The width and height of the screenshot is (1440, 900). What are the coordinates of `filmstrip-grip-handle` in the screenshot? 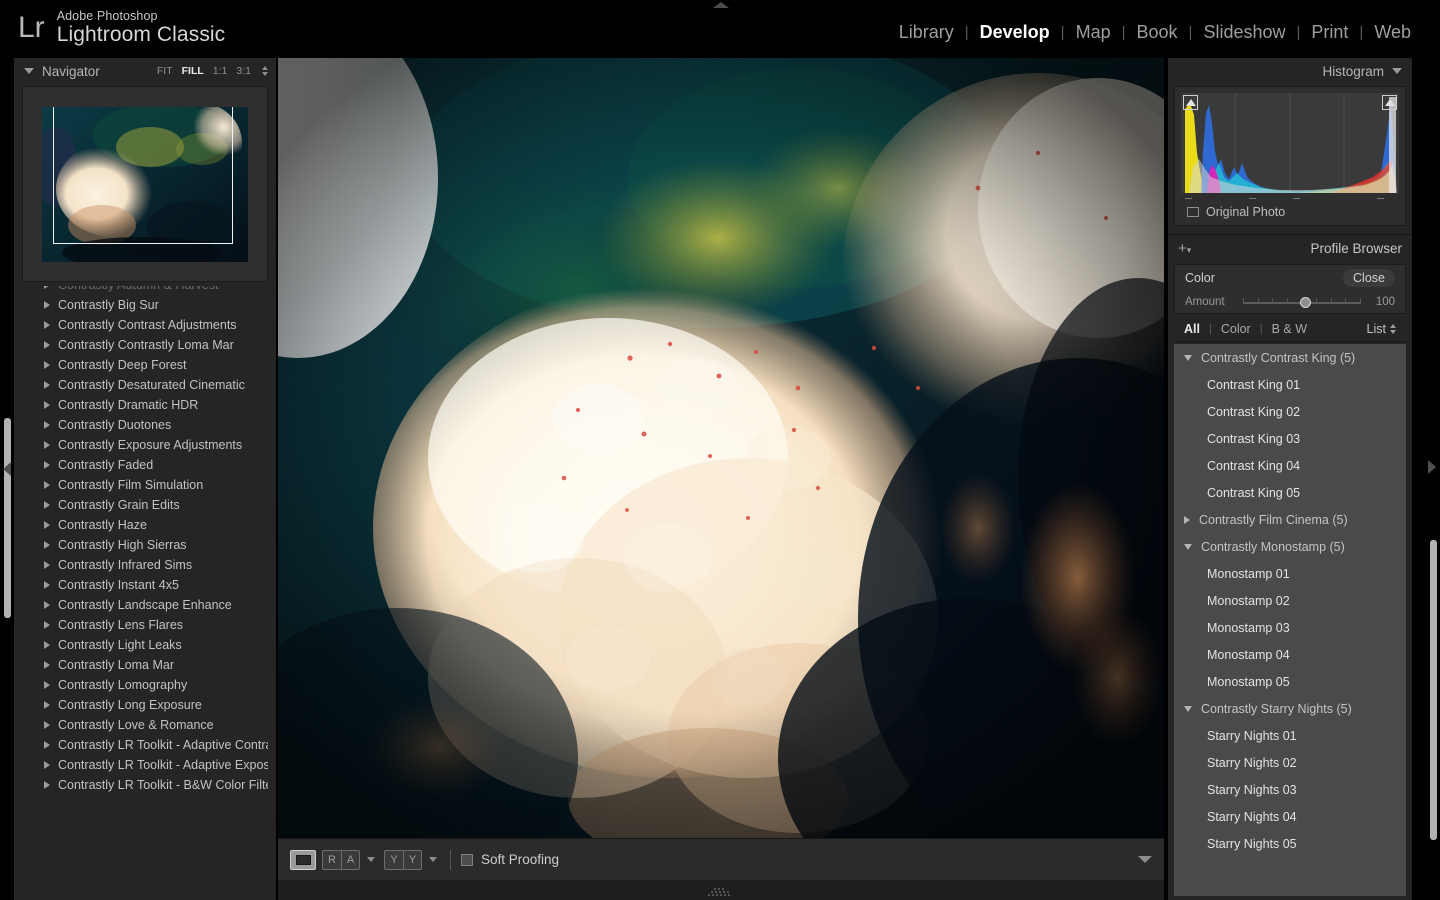 It's located at (720, 892).